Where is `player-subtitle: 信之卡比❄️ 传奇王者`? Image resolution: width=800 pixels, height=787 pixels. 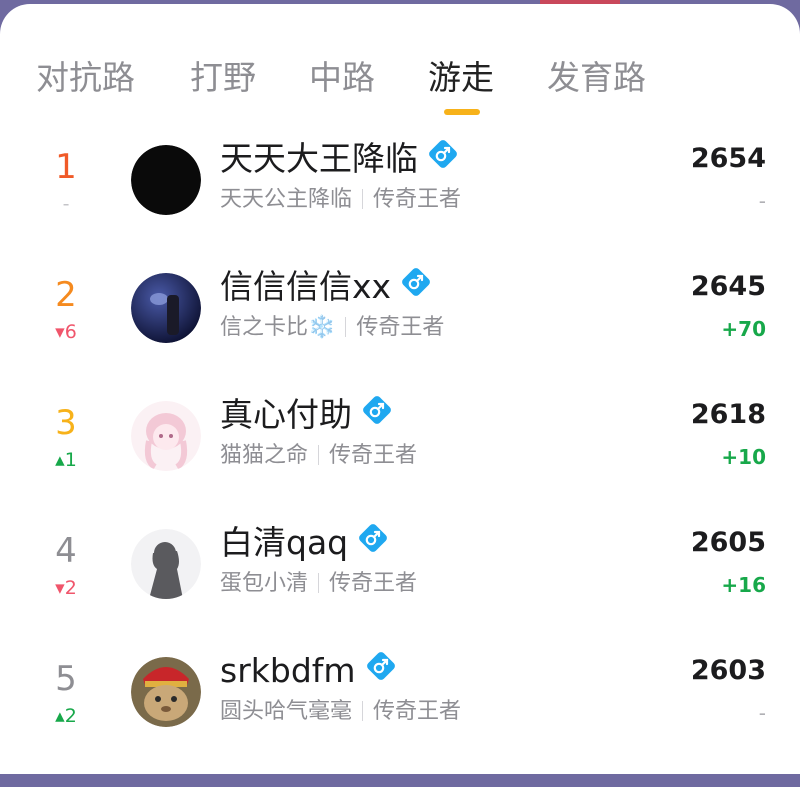 player-subtitle: 信之卡比❄️ 传奇王者 is located at coordinates (332, 328).